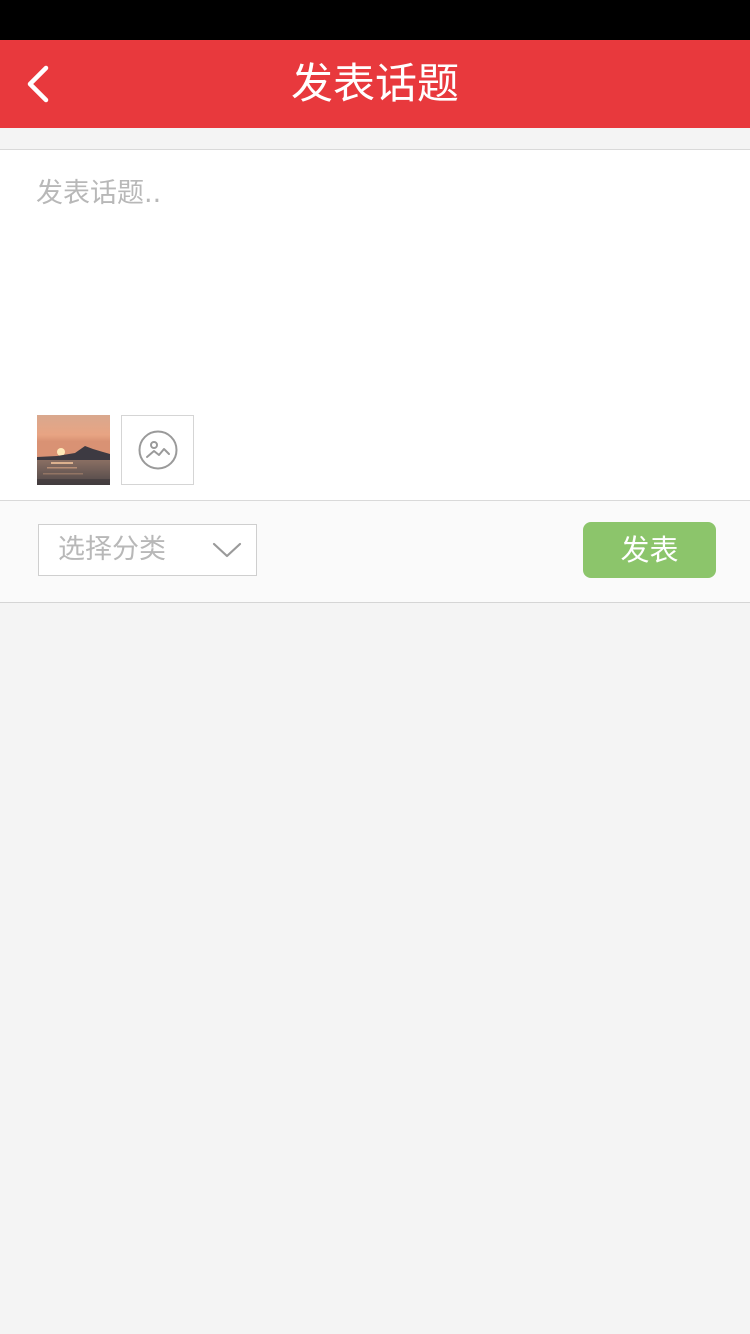 The image size is (750, 1334). What do you see at coordinates (227, 550) in the screenshot?
I see `chevron-down-icon` at bounding box center [227, 550].